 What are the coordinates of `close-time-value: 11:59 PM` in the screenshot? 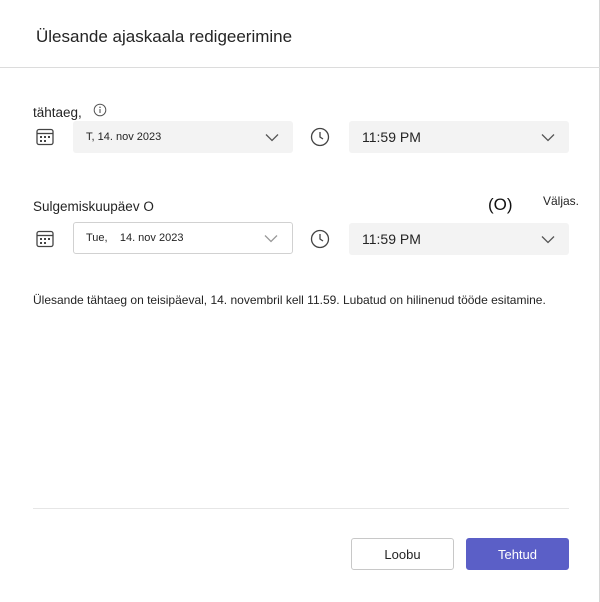 It's located at (391, 239).